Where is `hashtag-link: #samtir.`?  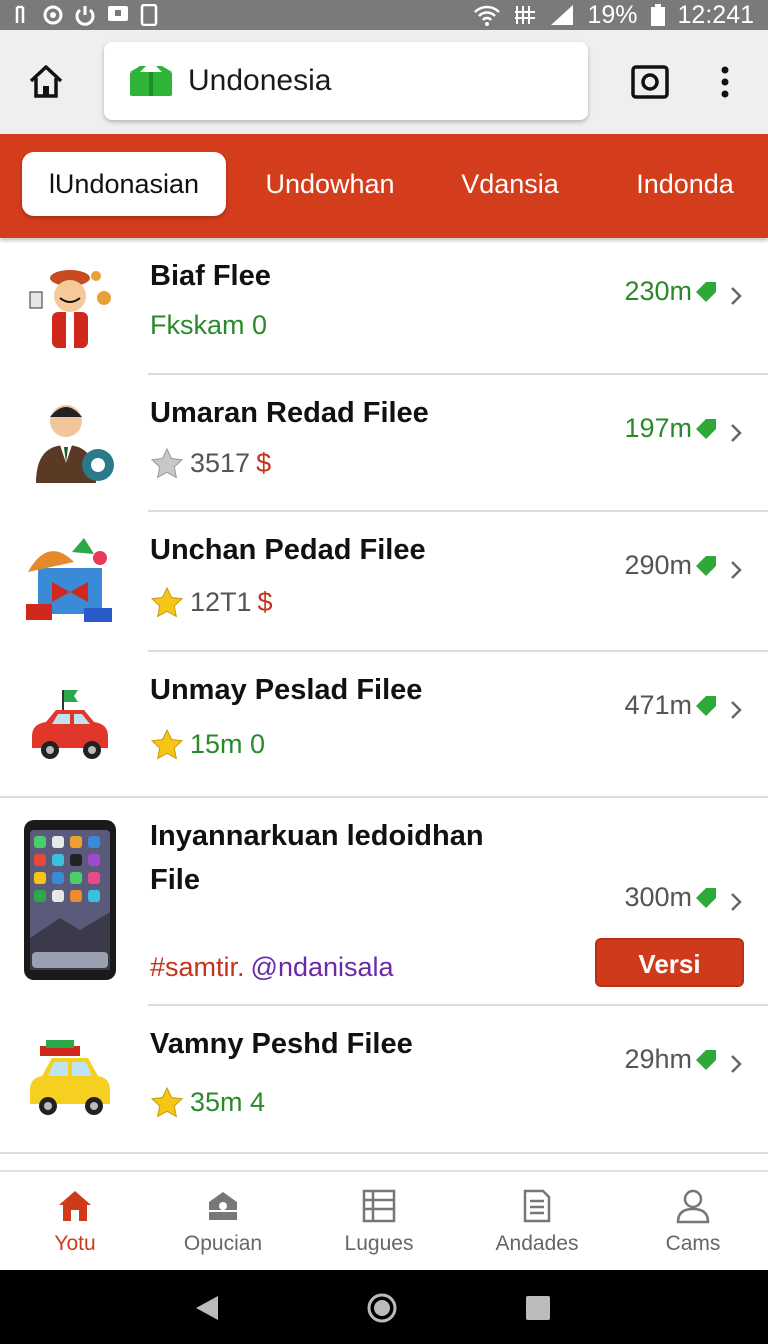 hashtag-link: #samtir. is located at coordinates (197, 967).